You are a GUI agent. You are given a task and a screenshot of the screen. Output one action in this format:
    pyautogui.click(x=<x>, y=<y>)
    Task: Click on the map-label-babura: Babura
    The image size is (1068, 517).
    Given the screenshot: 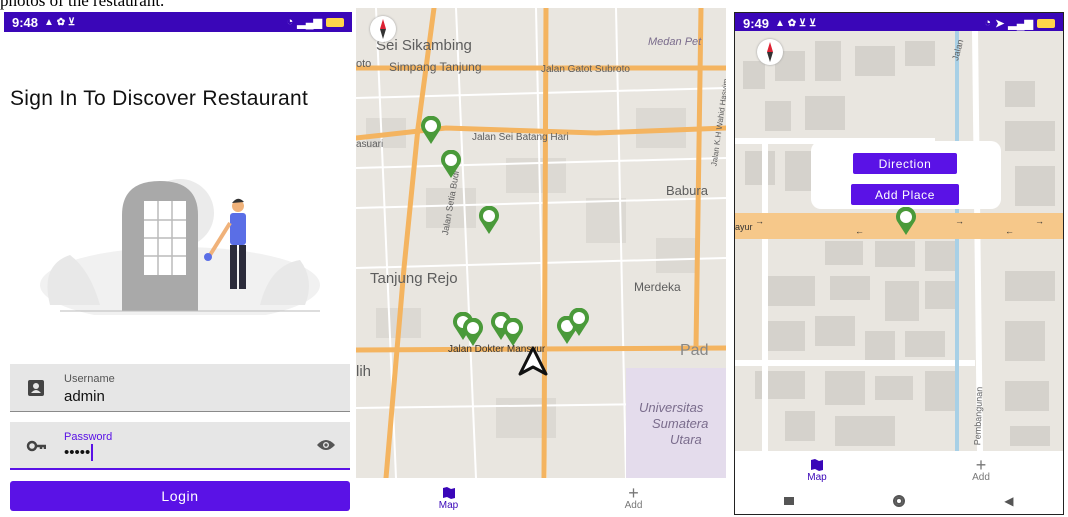 What is the action you would take?
    pyautogui.click(x=687, y=190)
    